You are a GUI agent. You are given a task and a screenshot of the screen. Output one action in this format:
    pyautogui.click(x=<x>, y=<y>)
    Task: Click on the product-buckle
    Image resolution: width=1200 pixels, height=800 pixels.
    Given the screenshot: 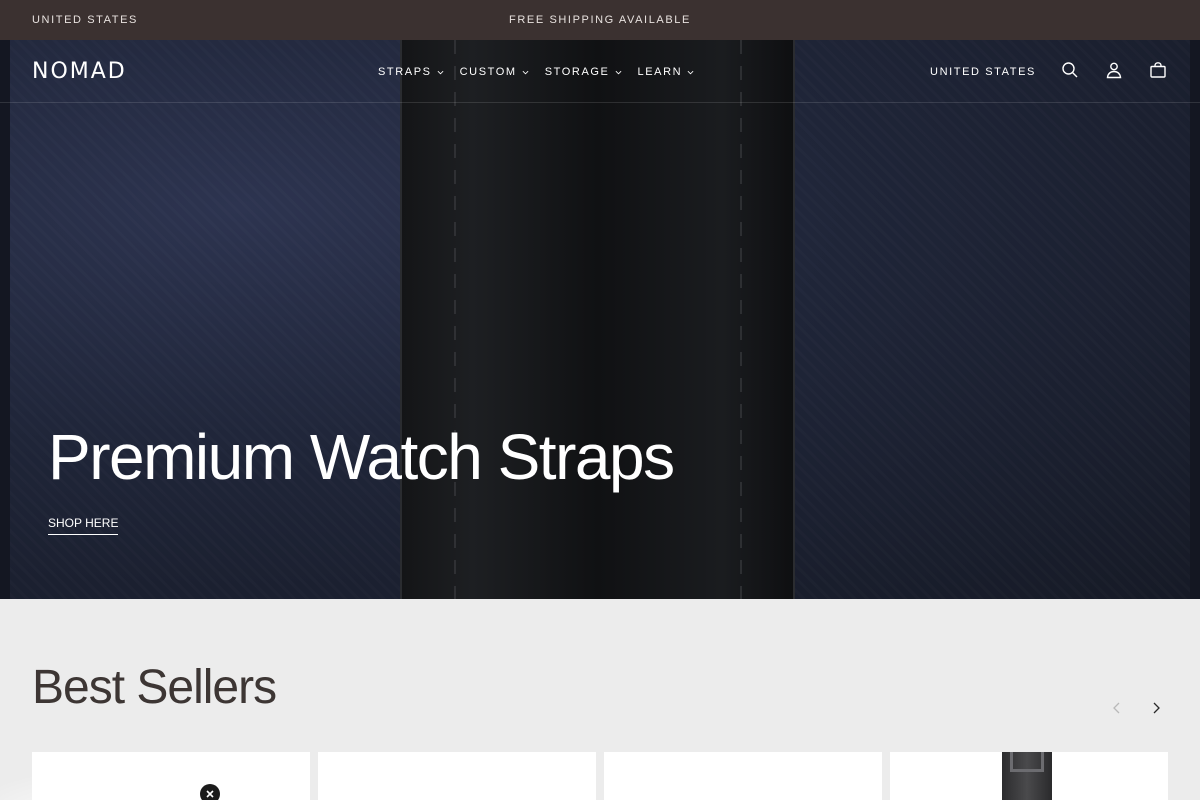 What is the action you would take?
    pyautogui.click(x=1027, y=762)
    